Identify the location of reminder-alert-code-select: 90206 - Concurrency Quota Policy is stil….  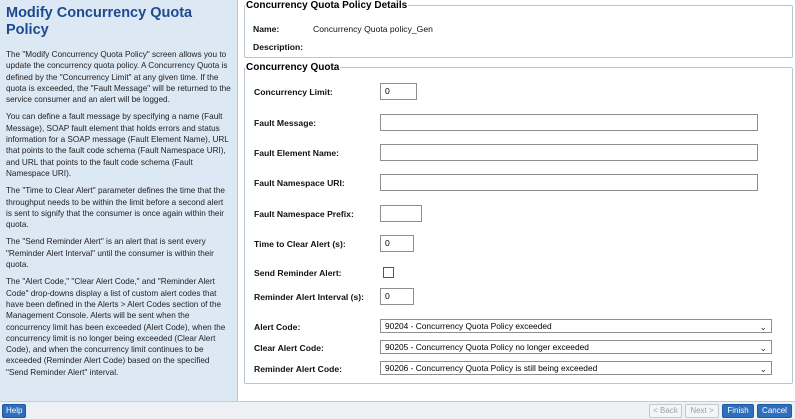
(576, 368).